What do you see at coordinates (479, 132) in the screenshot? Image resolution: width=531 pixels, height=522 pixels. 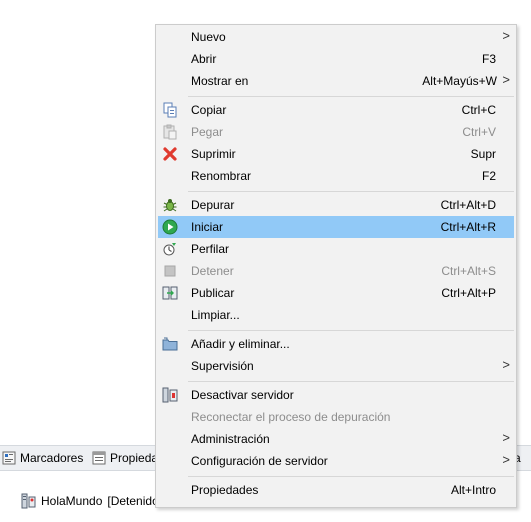 I see `menu-item-shortcut: Ctrl+V` at bounding box center [479, 132].